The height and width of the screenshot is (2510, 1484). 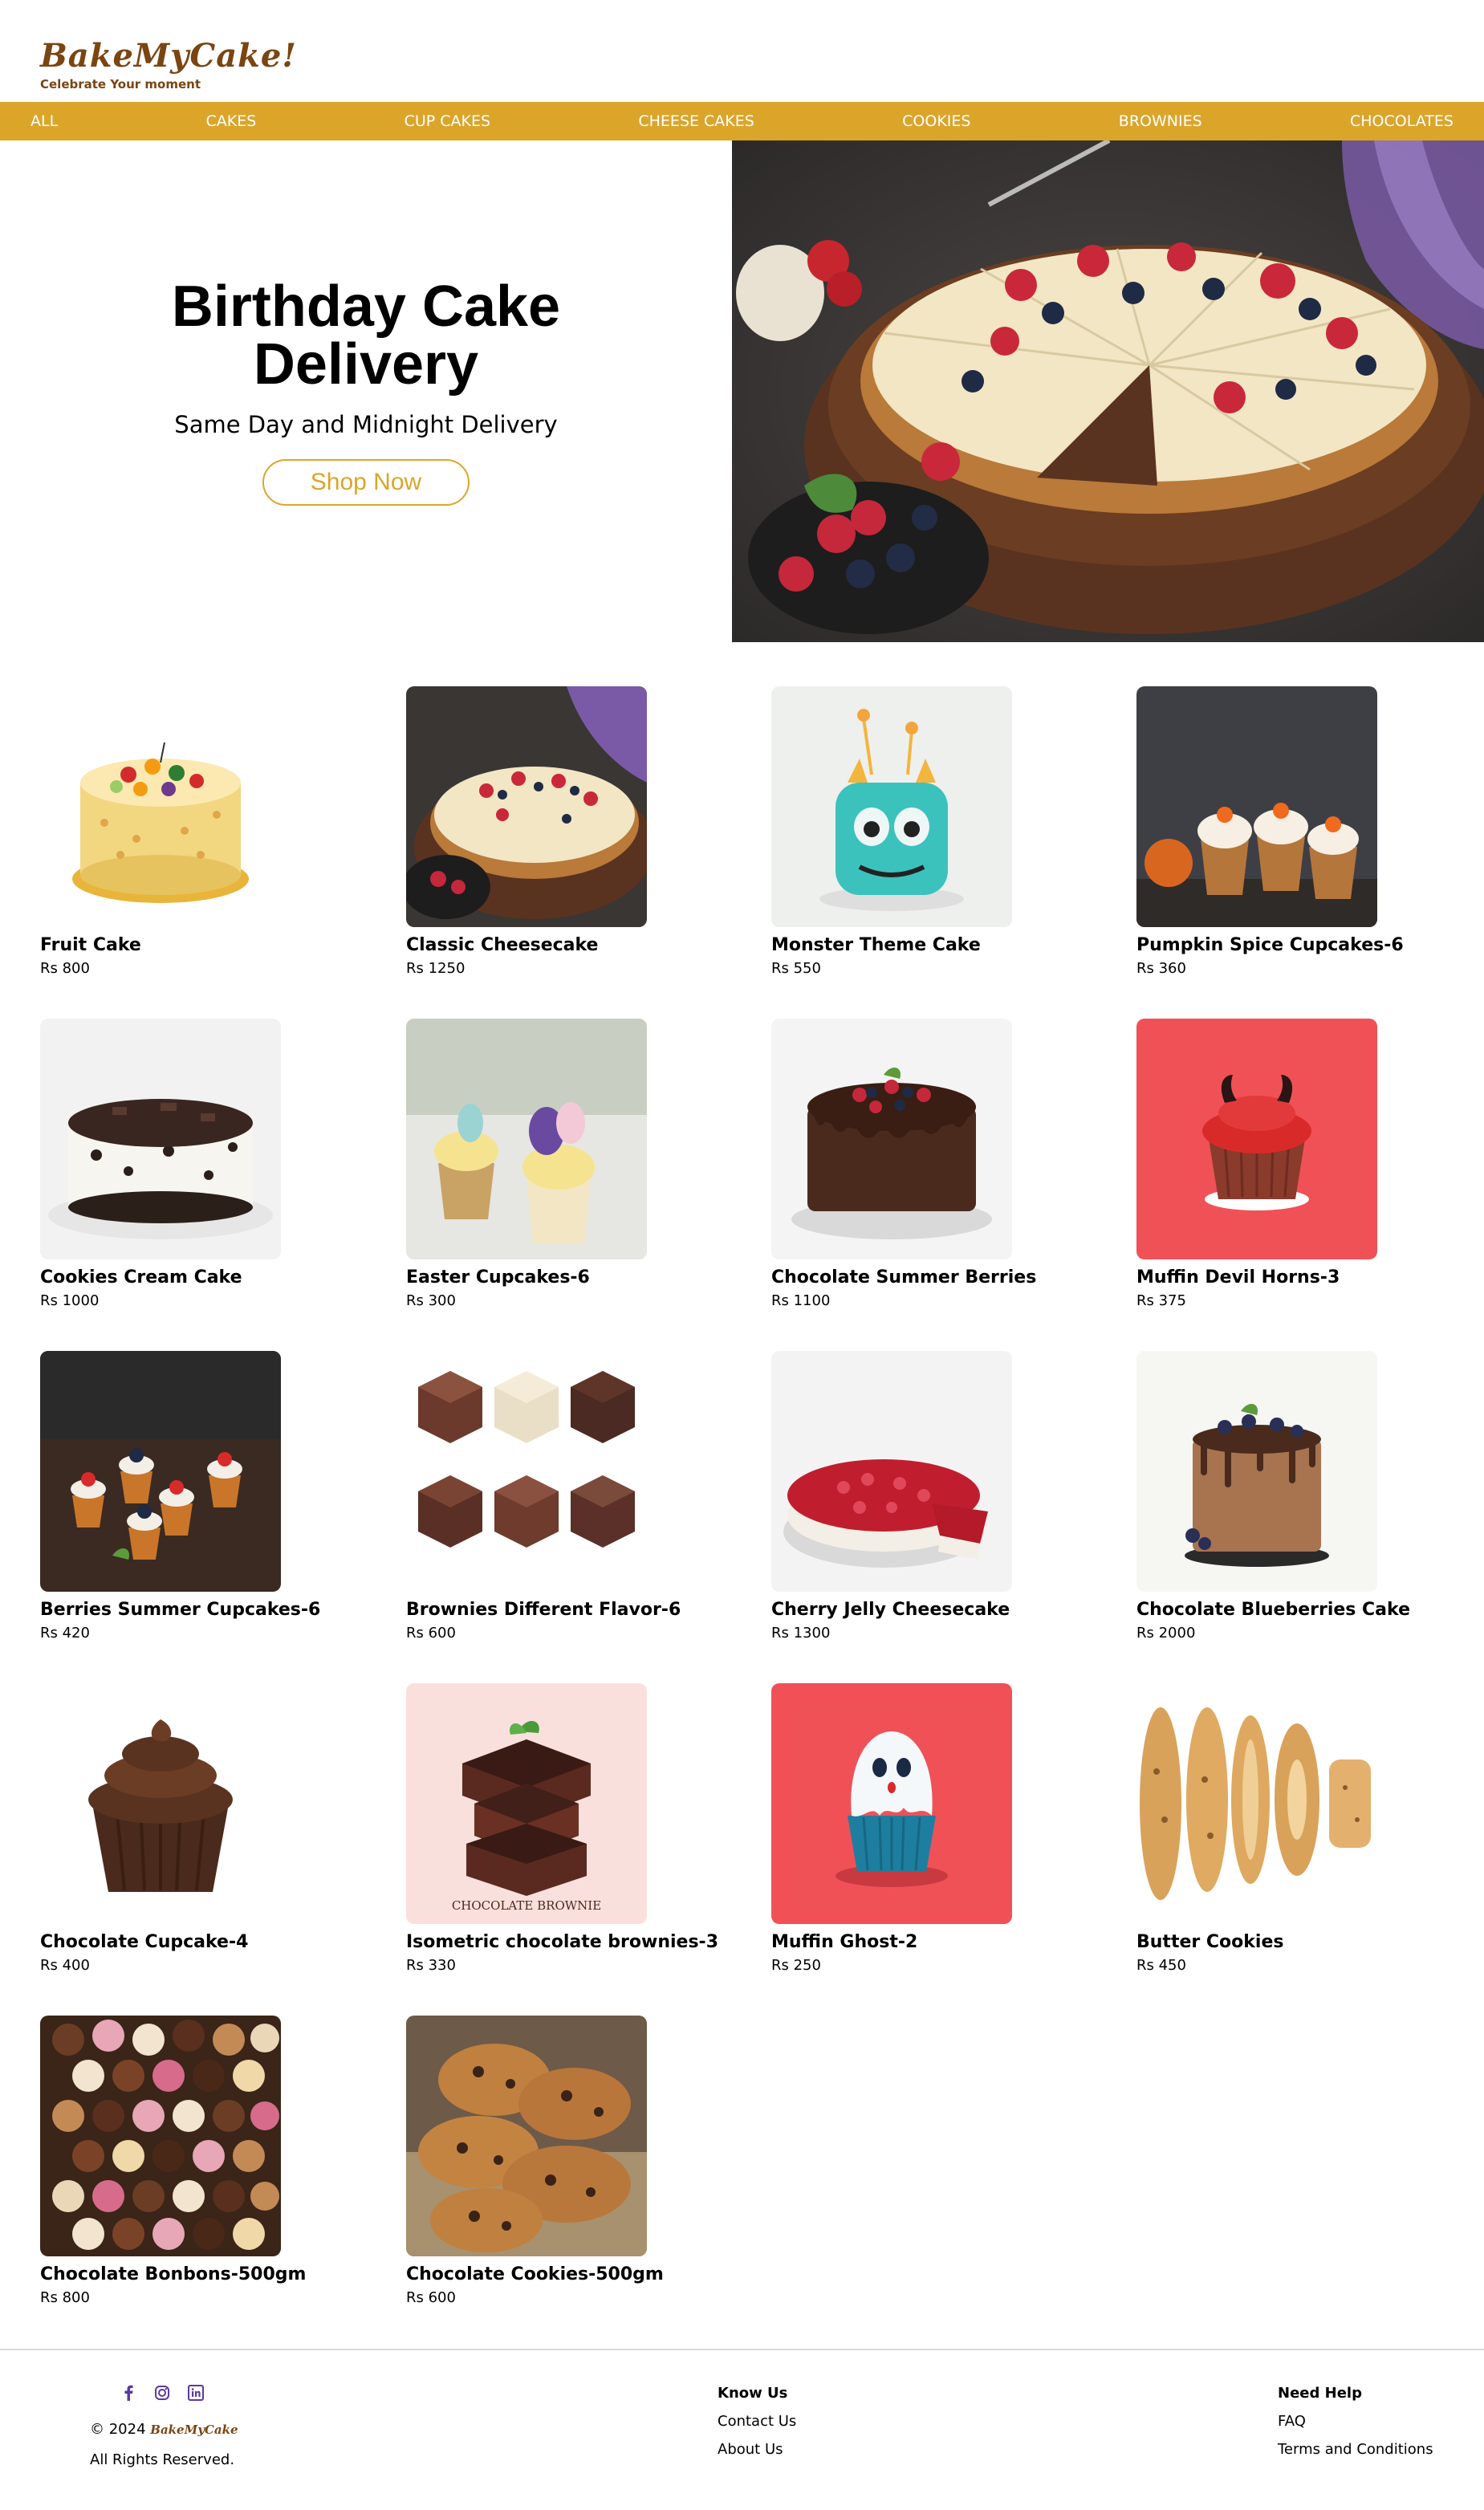 What do you see at coordinates (70, 1300) in the screenshot?
I see `product-price: Rs 1000` at bounding box center [70, 1300].